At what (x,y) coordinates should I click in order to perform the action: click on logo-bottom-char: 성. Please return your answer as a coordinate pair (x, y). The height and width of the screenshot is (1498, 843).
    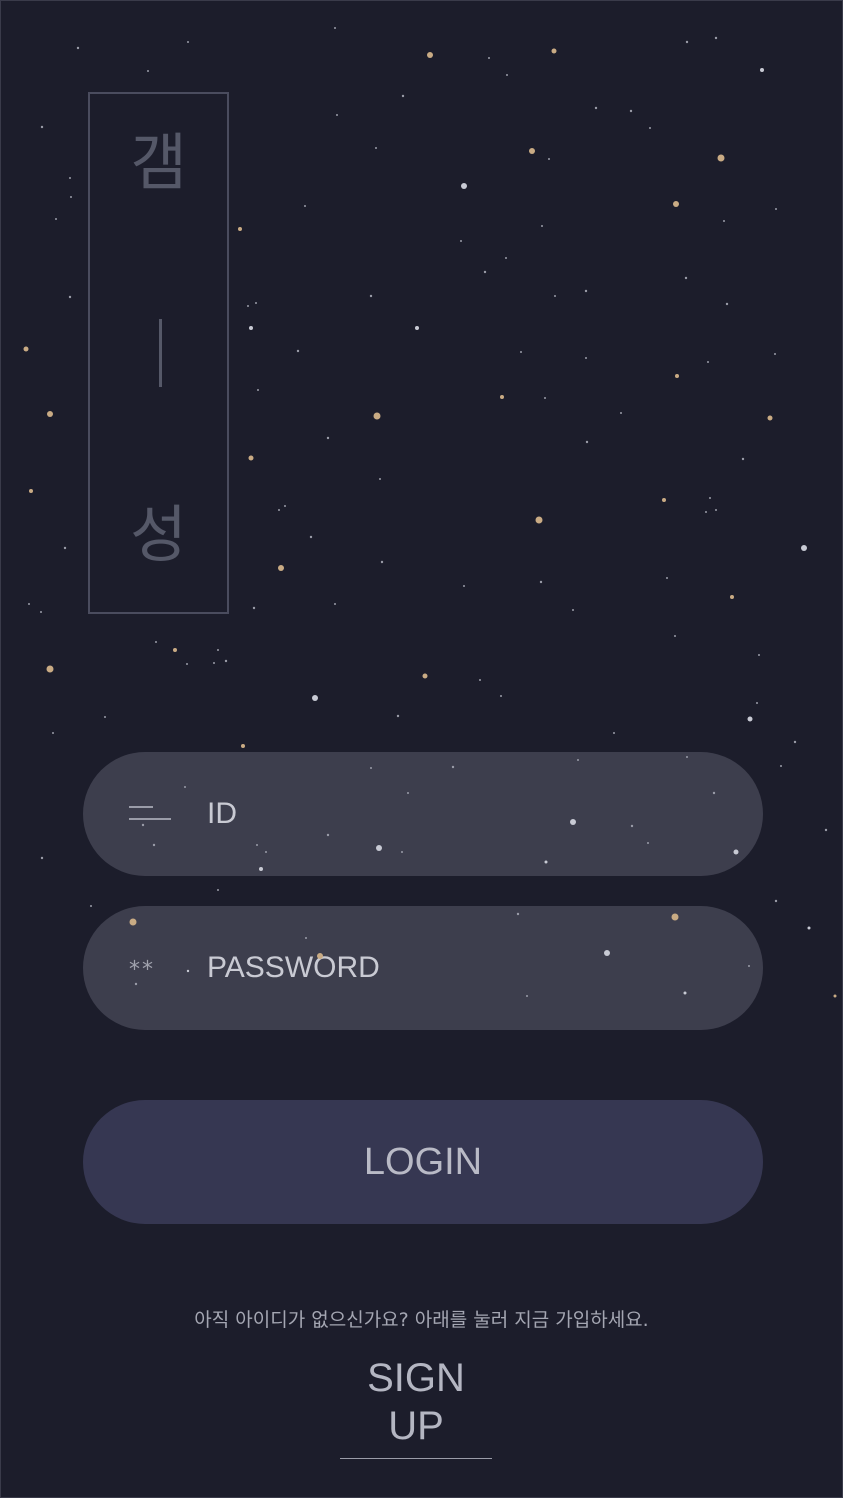
    Looking at the image, I should click on (158, 534).